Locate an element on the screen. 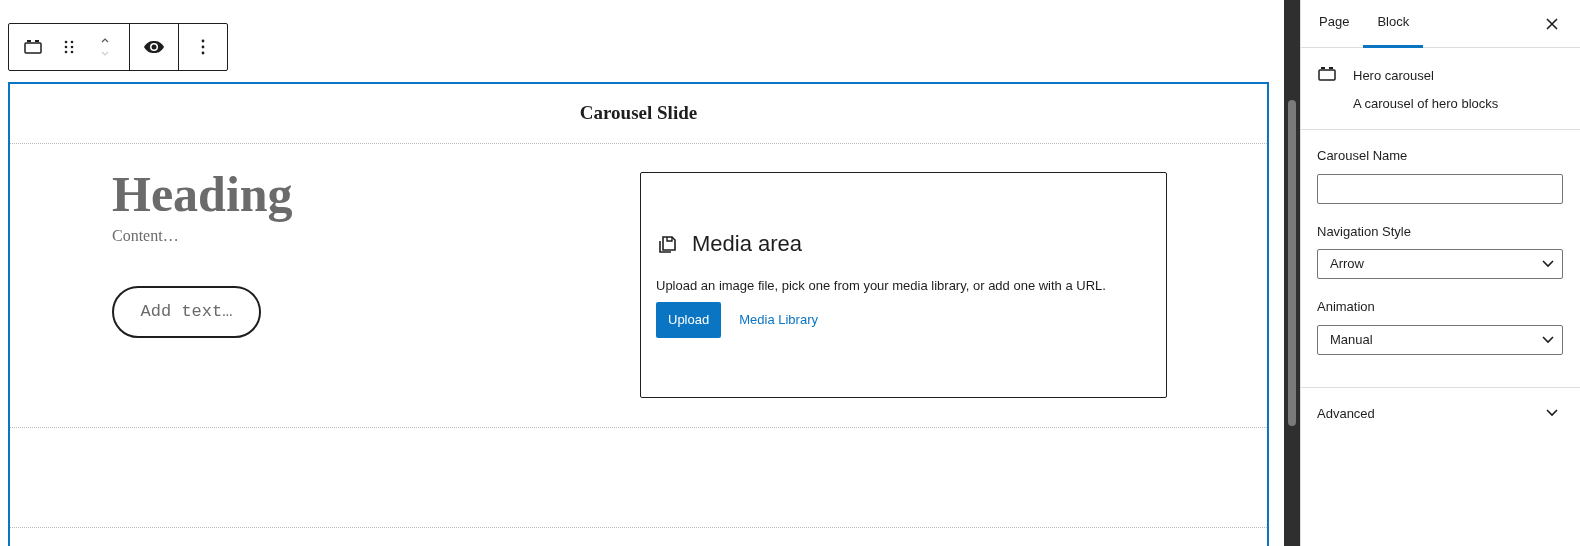 This screenshot has width=1580, height=546. carousel-icon is located at coordinates (1327, 74).